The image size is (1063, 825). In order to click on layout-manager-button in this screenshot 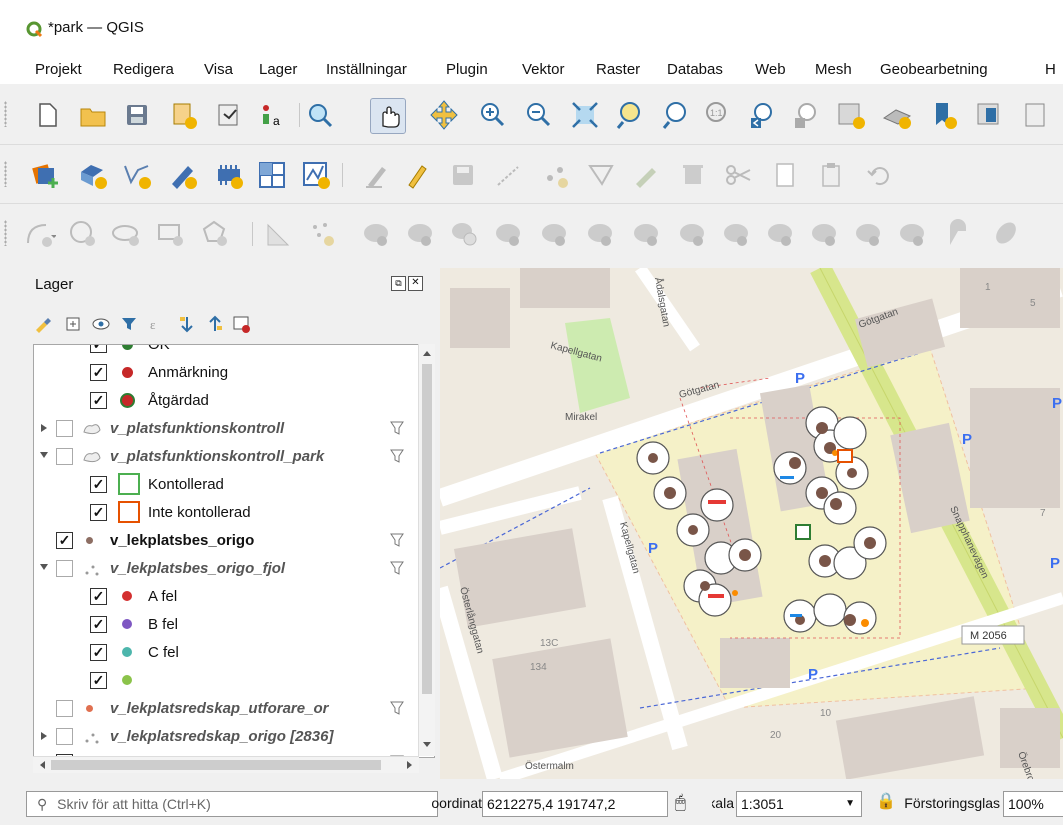, I will do `click(229, 115)`.